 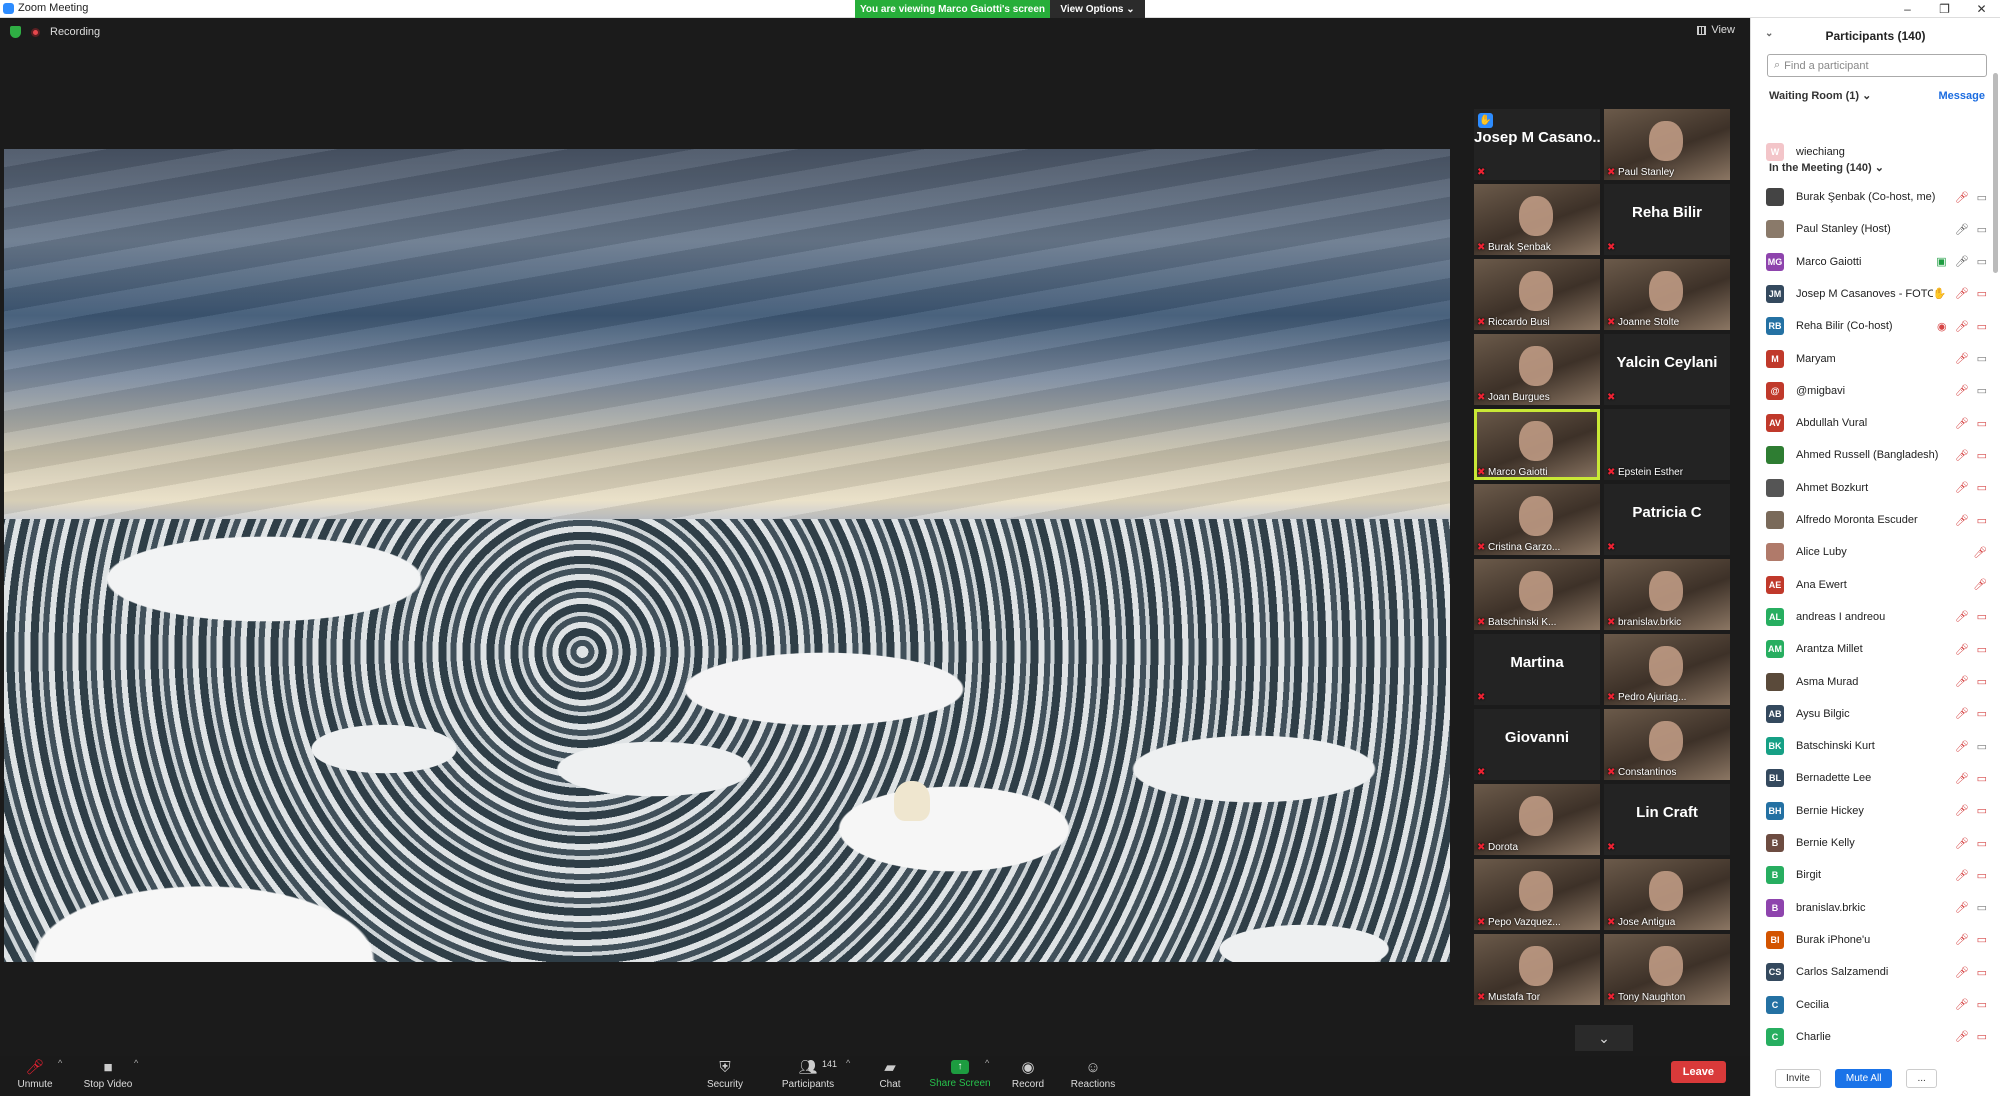 I want to click on video-tile: Patricia C ✖, so click(x=1667, y=519).